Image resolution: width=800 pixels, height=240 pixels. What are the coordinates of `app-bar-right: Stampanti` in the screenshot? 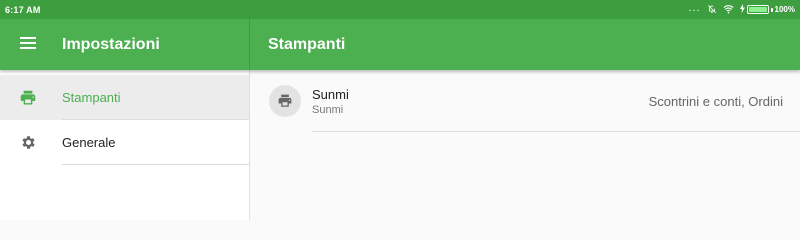 It's located at (525, 44).